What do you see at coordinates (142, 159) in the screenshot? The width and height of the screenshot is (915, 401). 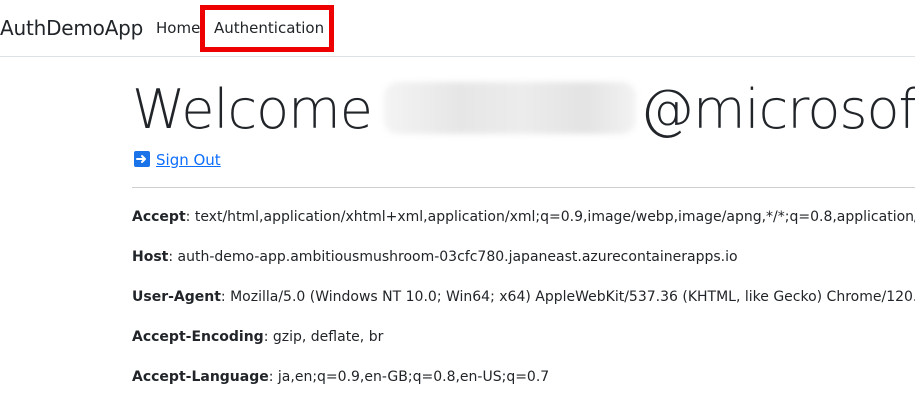 I see `arrow-right-box-icon` at bounding box center [142, 159].